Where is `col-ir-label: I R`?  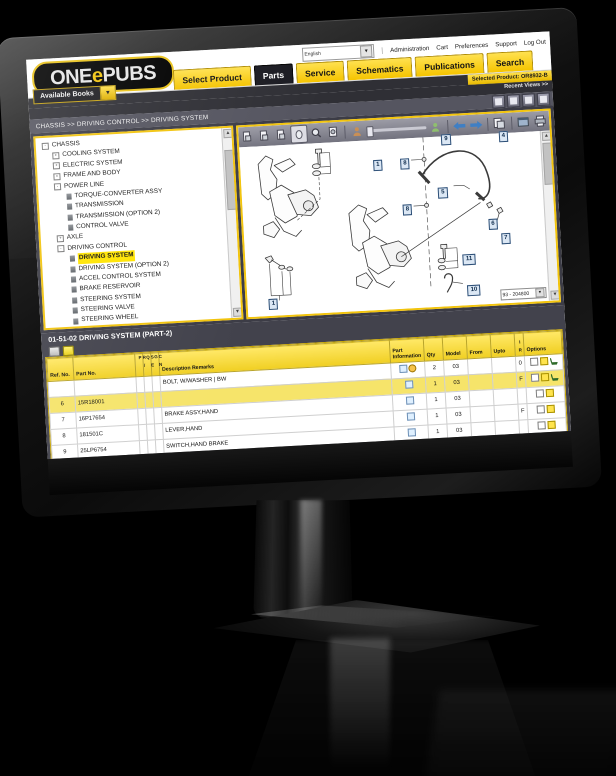
col-ir-label: I R is located at coordinates (520, 345).